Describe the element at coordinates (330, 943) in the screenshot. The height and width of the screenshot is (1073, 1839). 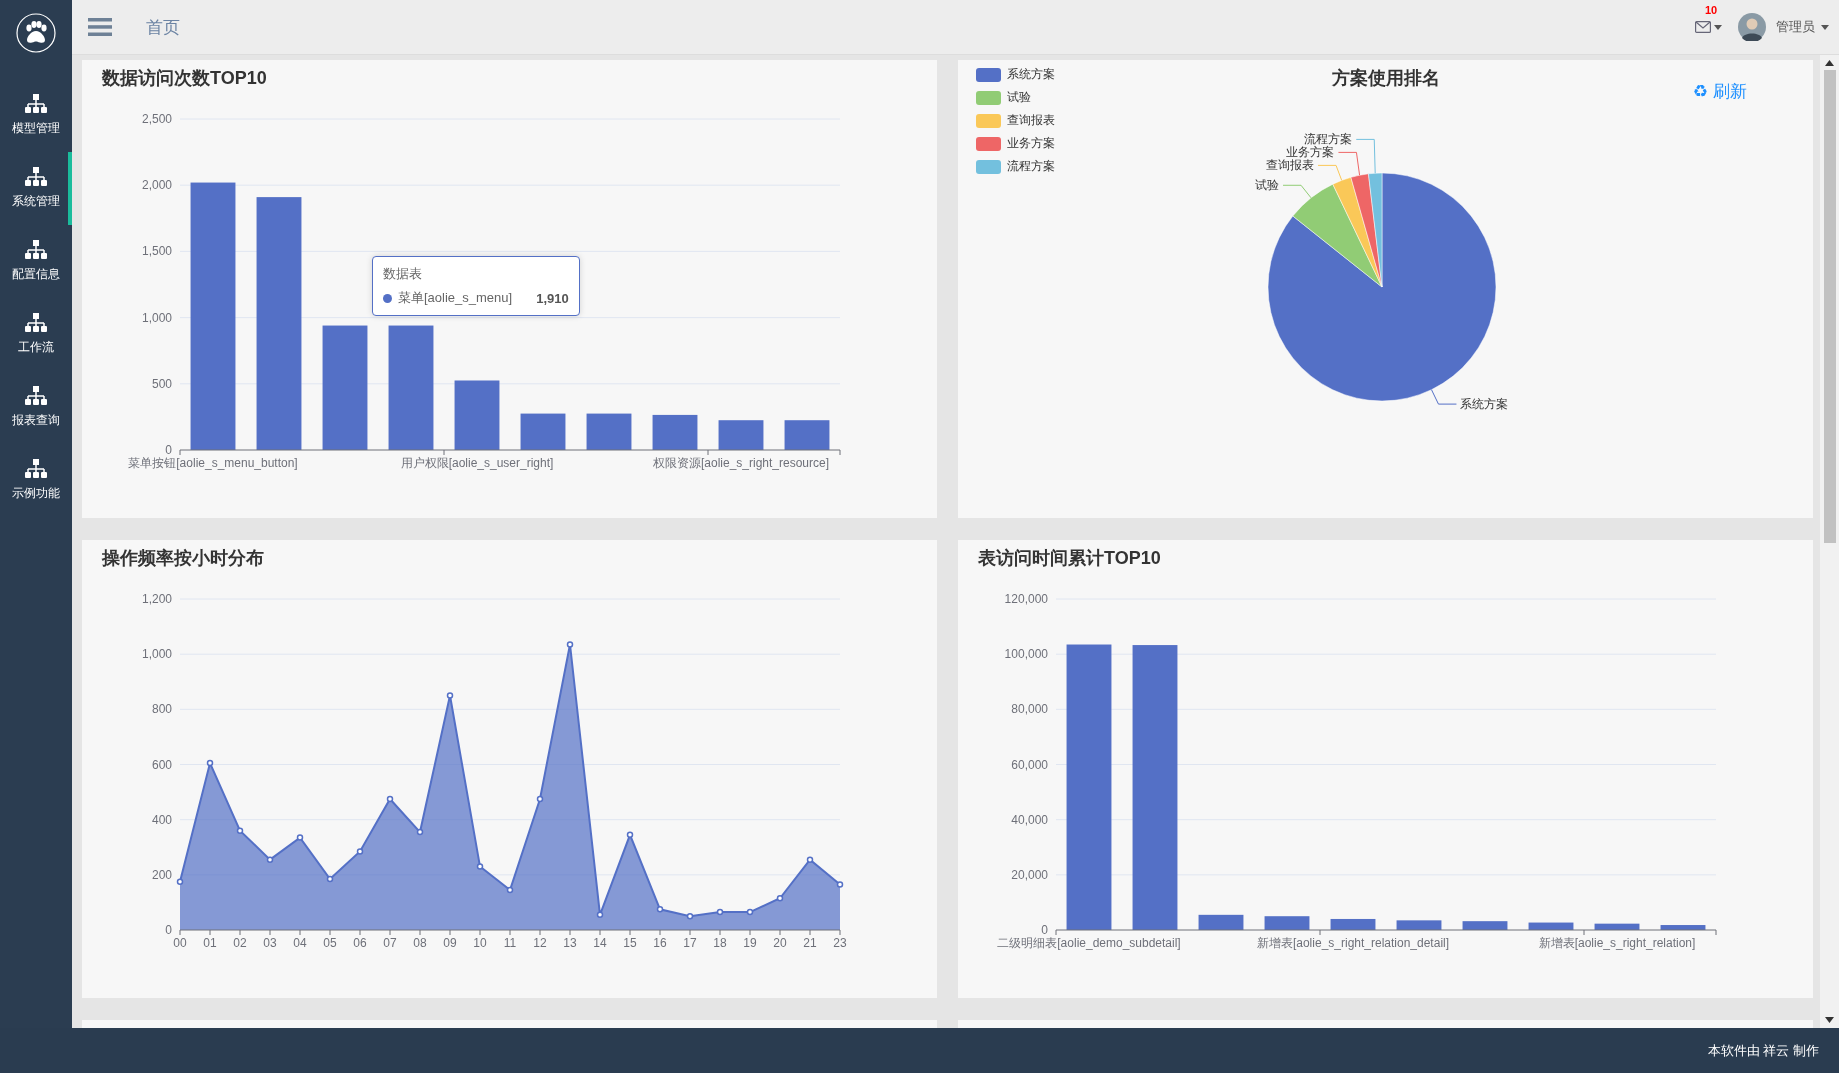
I see `axis-label: 05` at that location.